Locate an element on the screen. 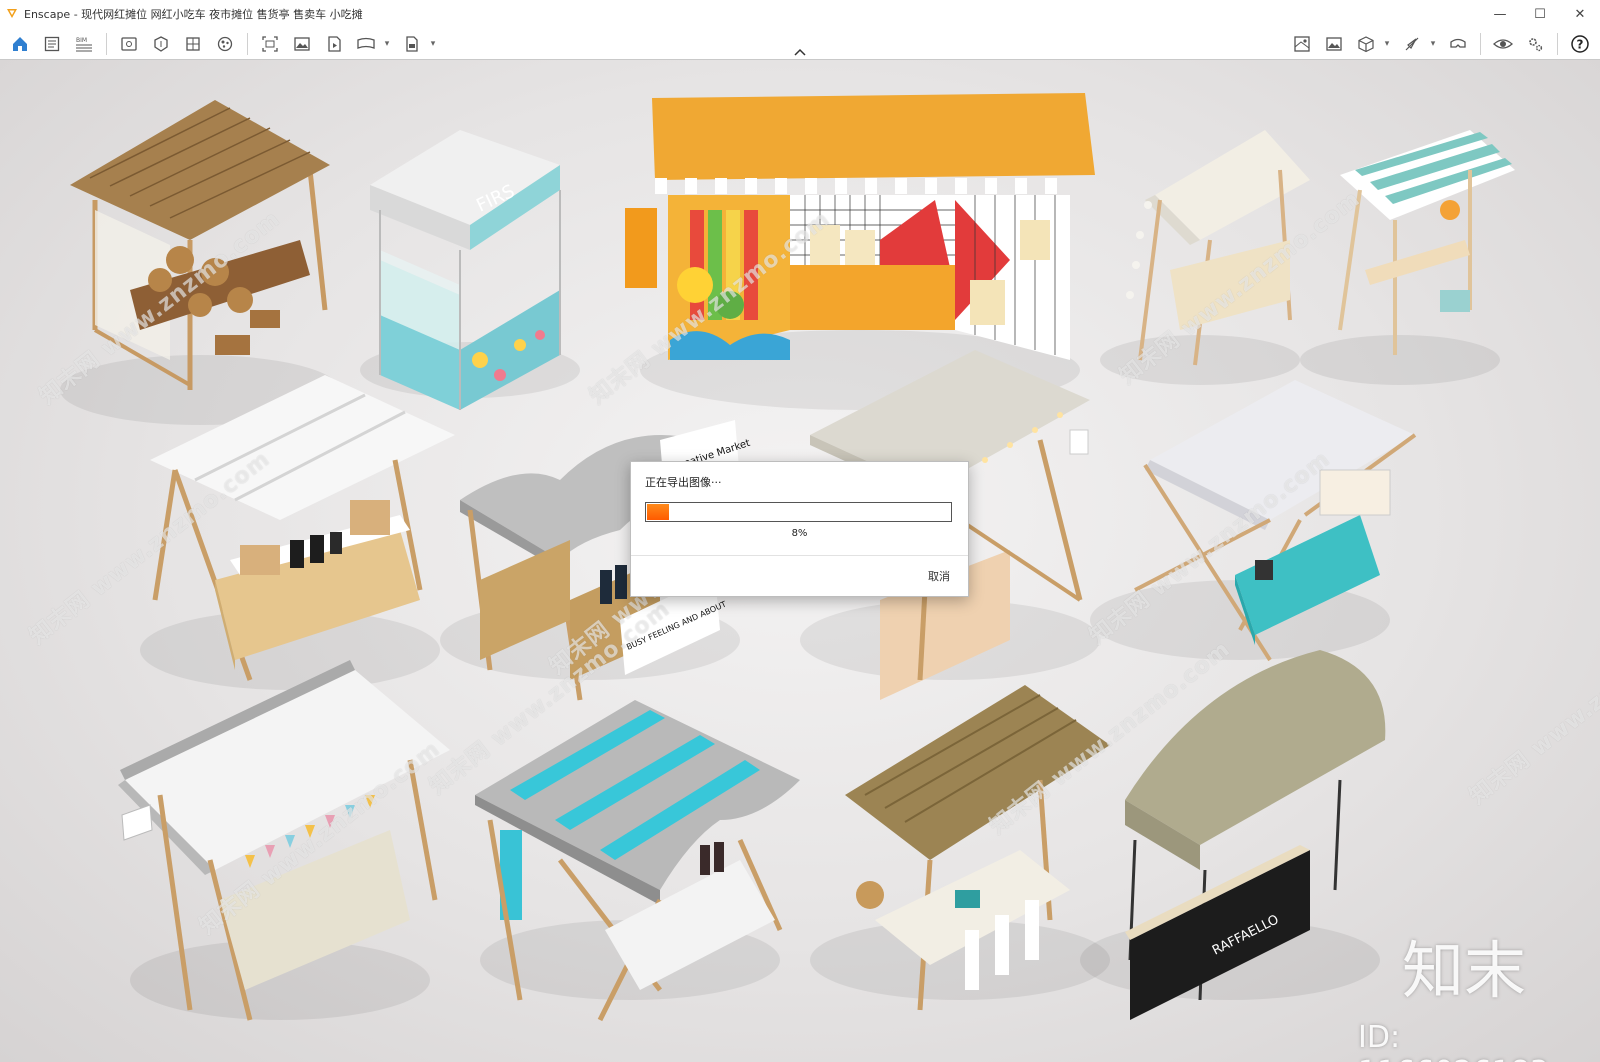 The width and height of the screenshot is (1600, 1062). compass-icon is located at coordinates (1412, 44).